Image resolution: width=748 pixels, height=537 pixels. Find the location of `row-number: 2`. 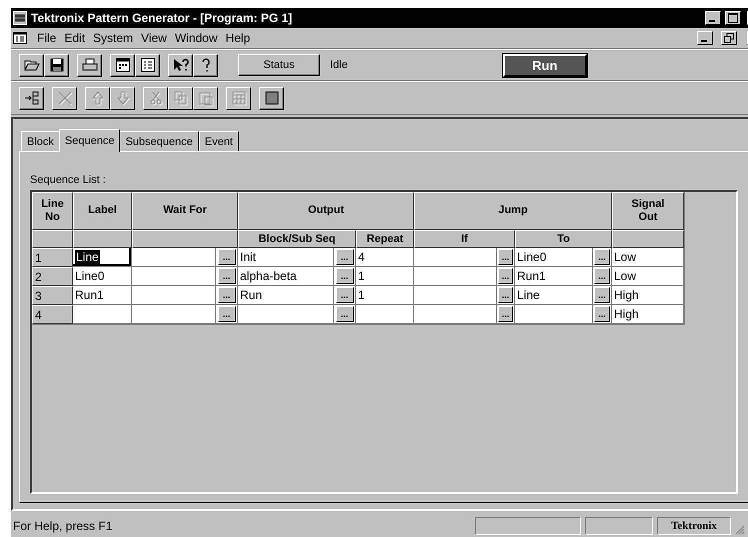

row-number: 2 is located at coordinates (52, 276).